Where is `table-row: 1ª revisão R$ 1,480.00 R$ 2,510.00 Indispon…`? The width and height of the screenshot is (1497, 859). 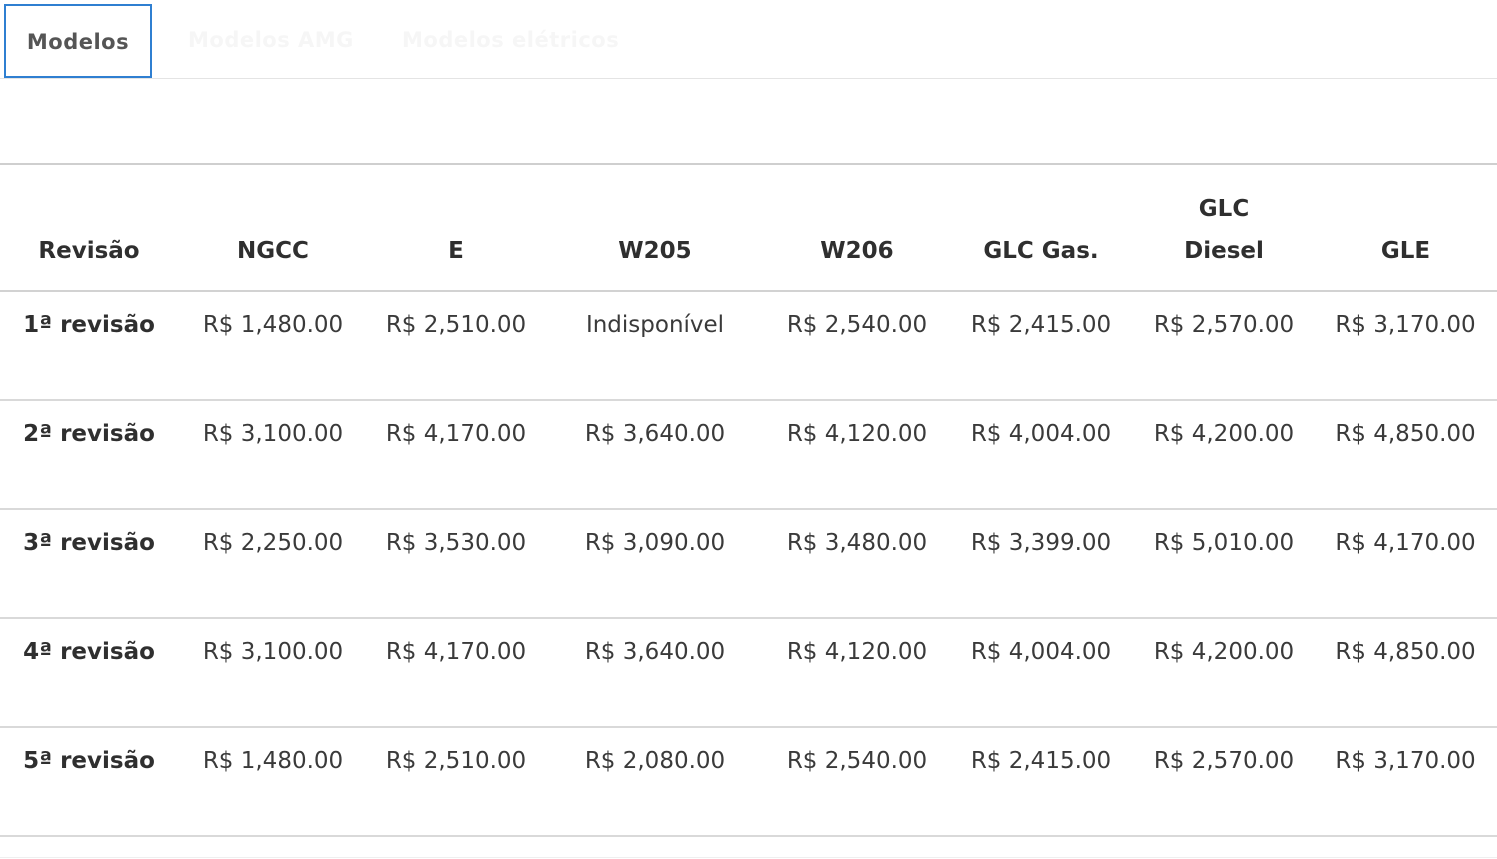
table-row: 1ª revisão R$ 1,480.00 R$ 2,510.00 Indispon… is located at coordinates (748, 346).